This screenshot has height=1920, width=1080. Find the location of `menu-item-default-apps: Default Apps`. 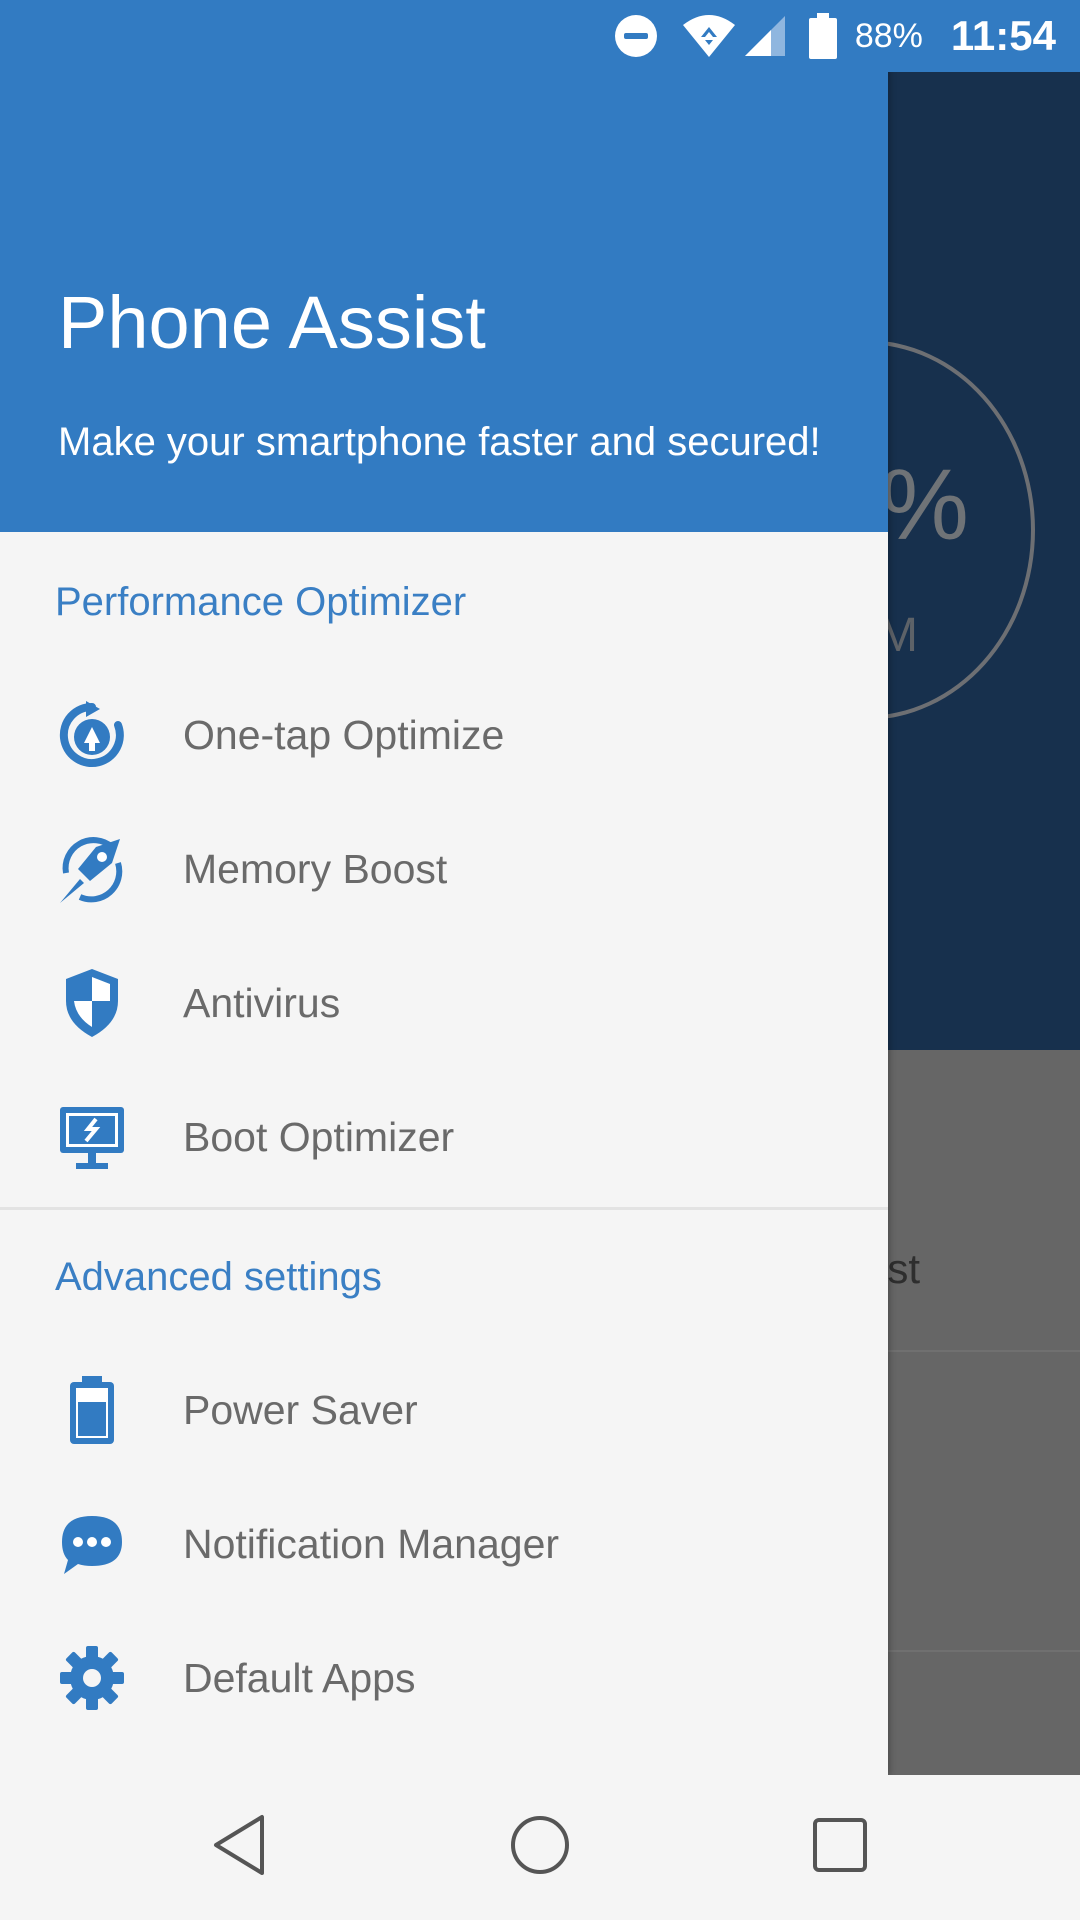

menu-item-default-apps: Default Apps is located at coordinates (444, 1678).